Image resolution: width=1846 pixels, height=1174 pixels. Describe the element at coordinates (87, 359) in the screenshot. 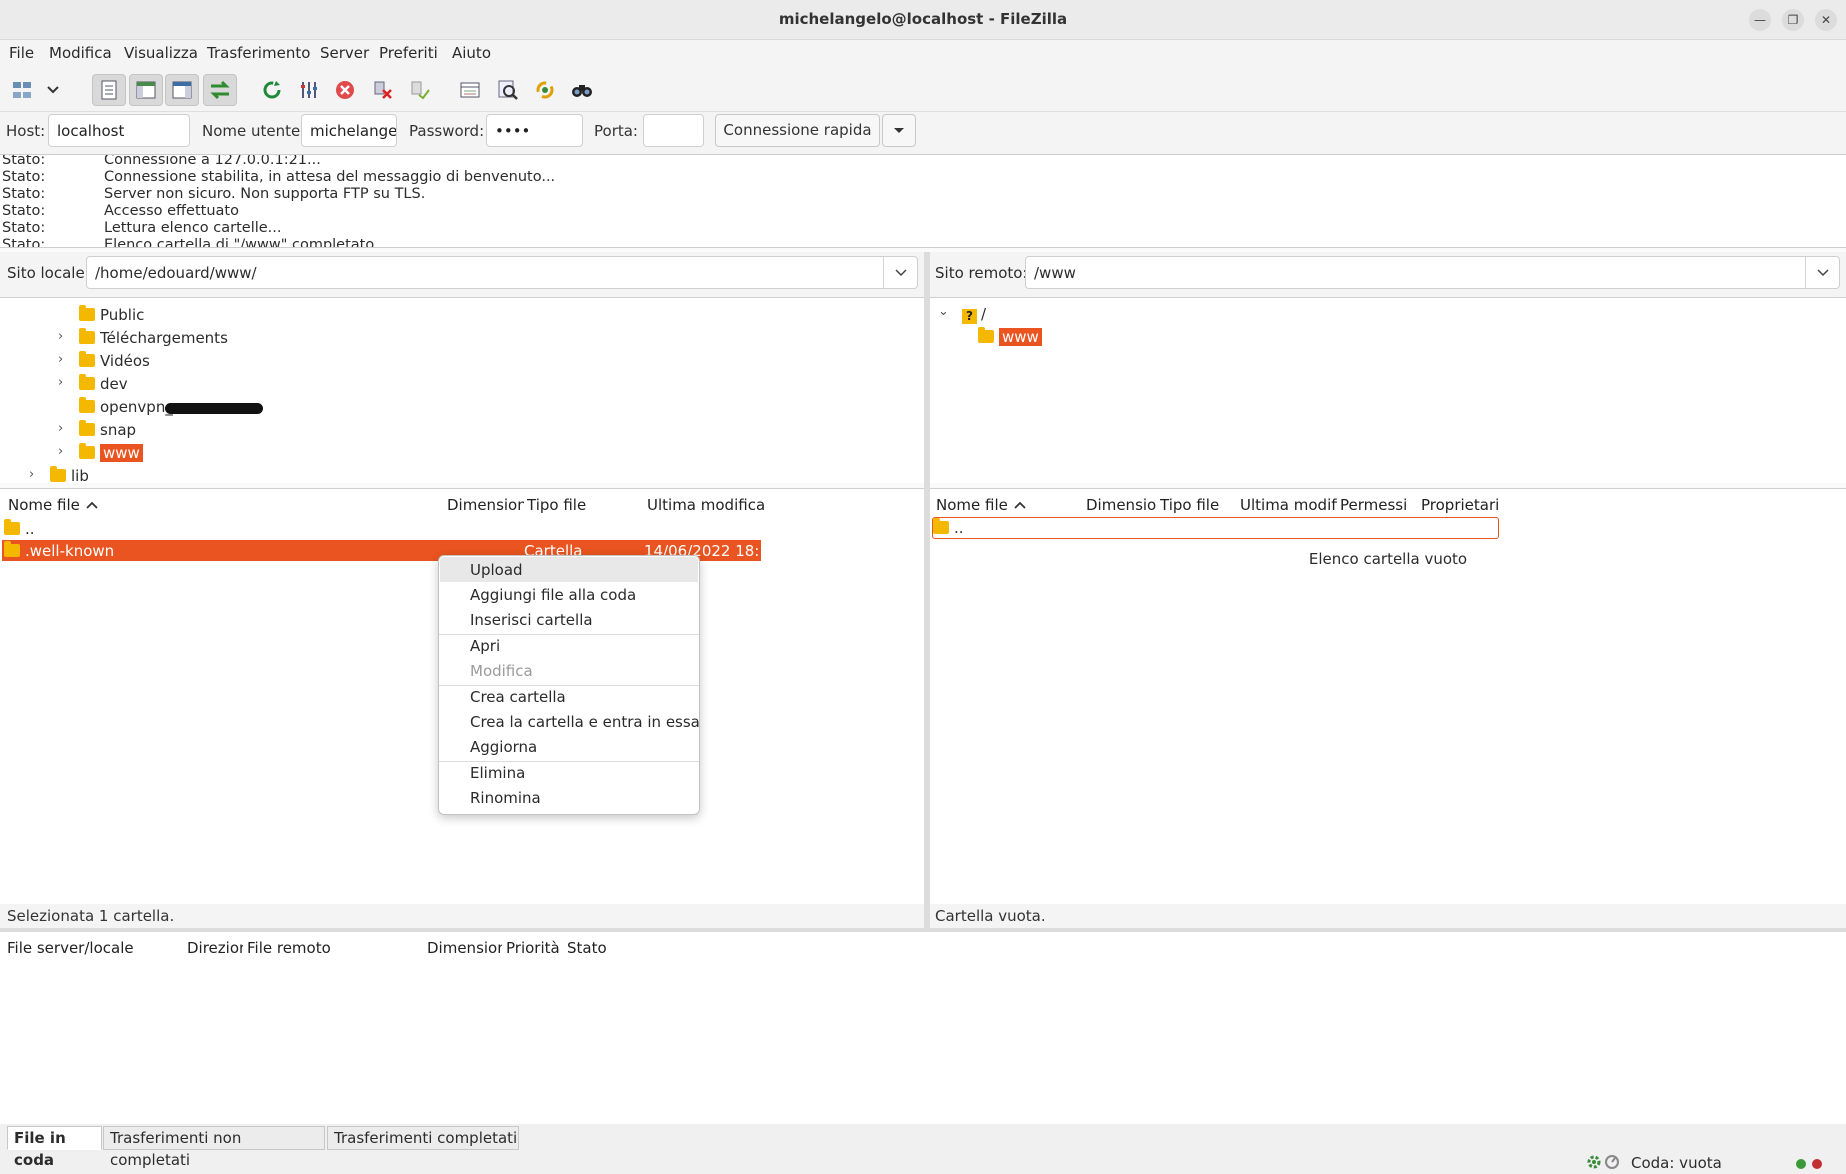

I see `folder-icon` at that location.